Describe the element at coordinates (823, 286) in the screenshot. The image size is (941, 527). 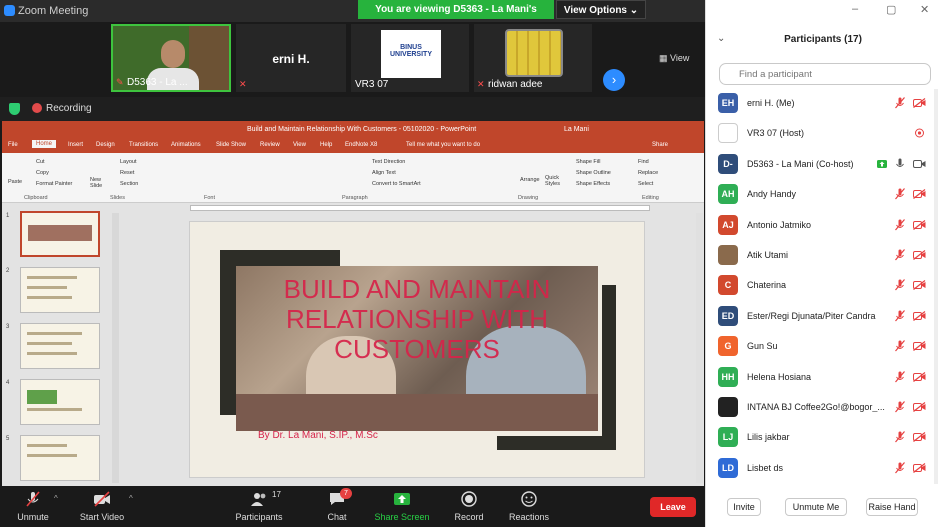
I see `participant-row: C Chaterina` at that location.